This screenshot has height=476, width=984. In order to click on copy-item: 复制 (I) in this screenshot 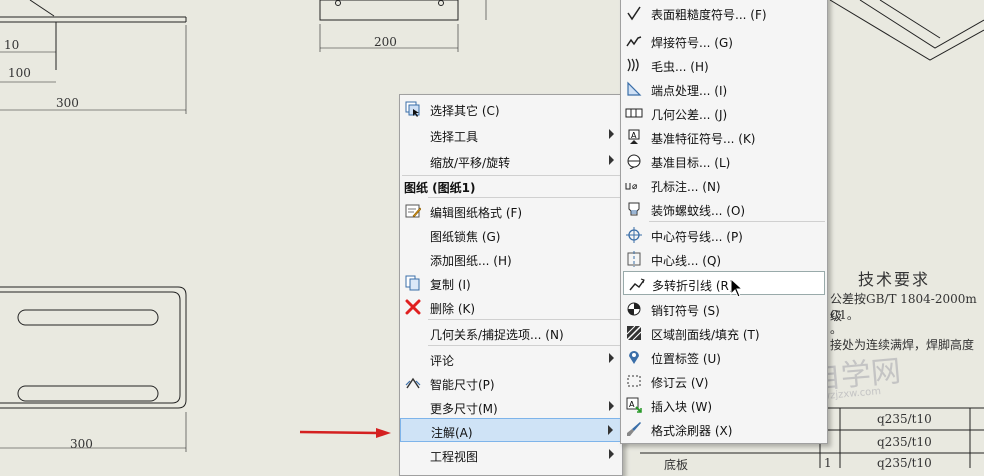, I will do `click(511, 283)`.